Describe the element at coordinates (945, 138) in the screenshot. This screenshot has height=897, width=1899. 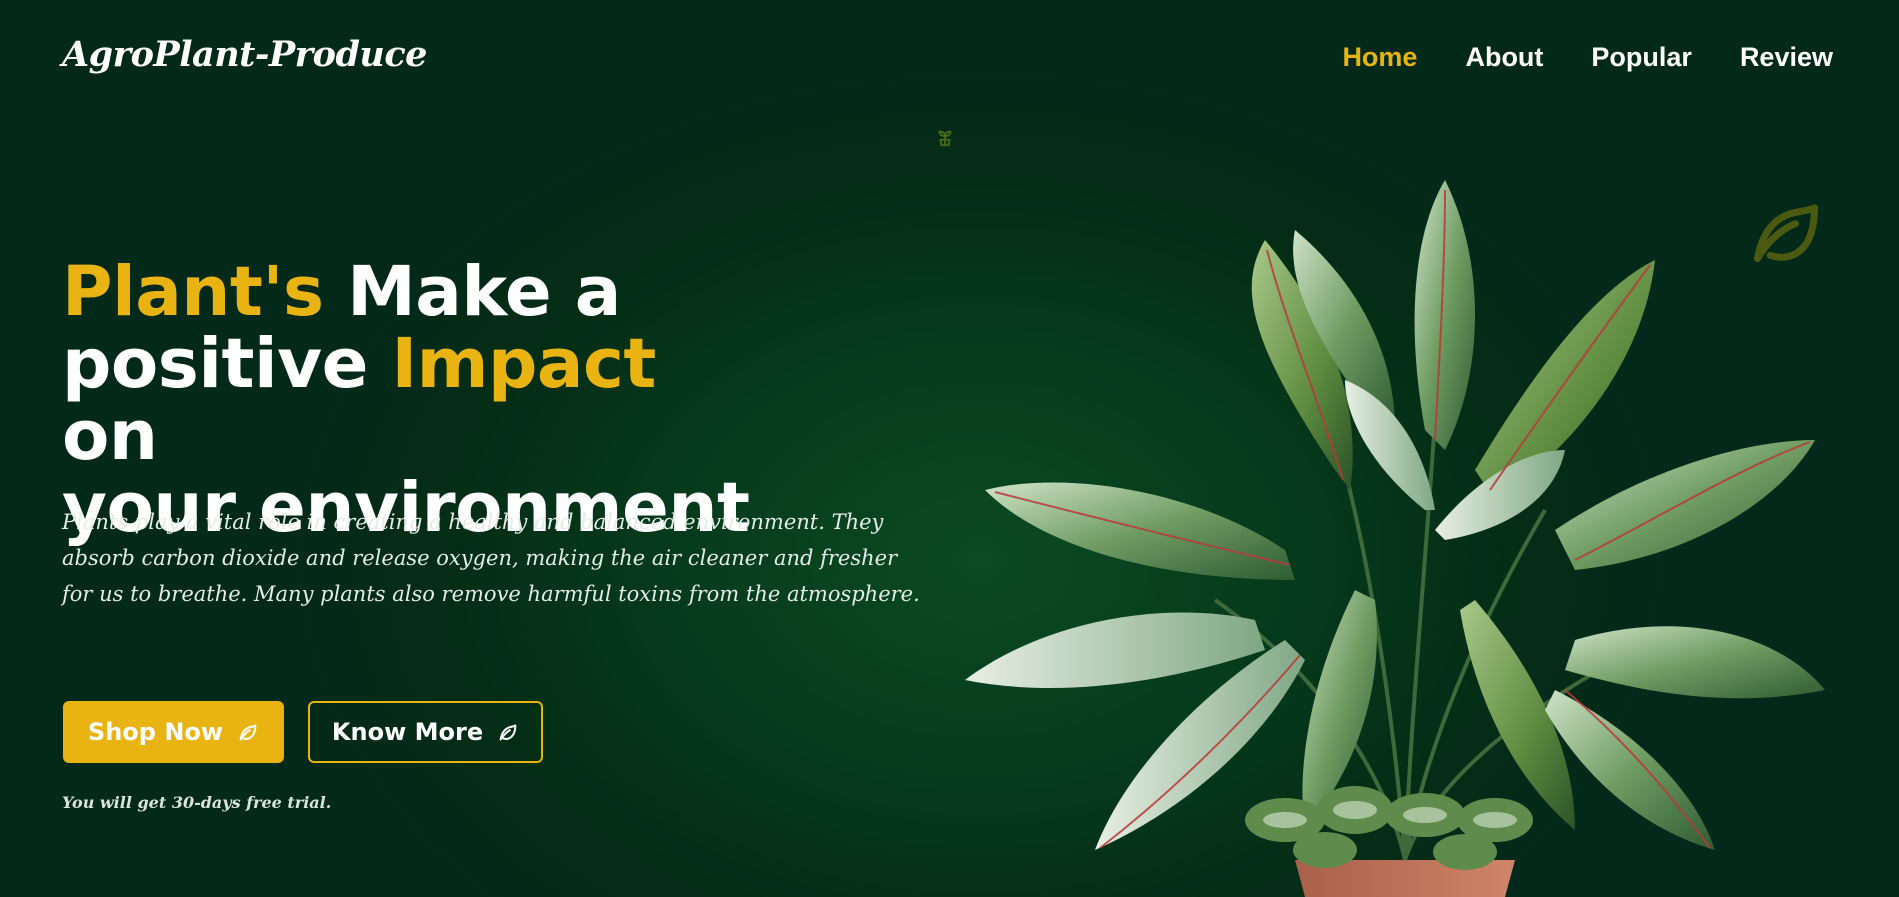
I see `sprout-icon` at that location.